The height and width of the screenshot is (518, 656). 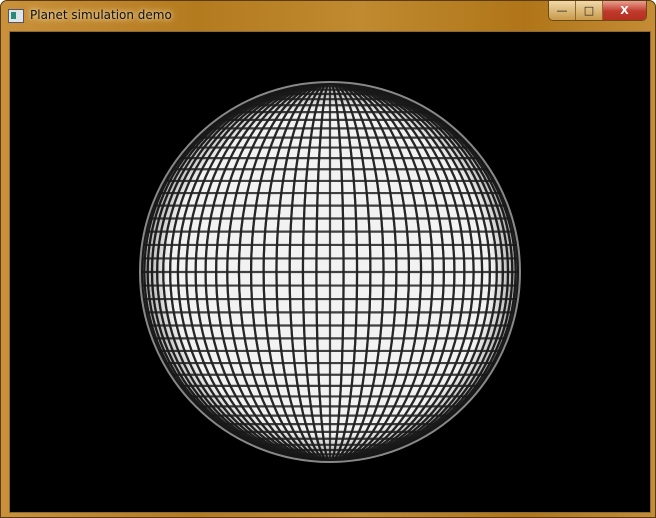 What do you see at coordinates (16, 16) in the screenshot?
I see `app-icon` at bounding box center [16, 16].